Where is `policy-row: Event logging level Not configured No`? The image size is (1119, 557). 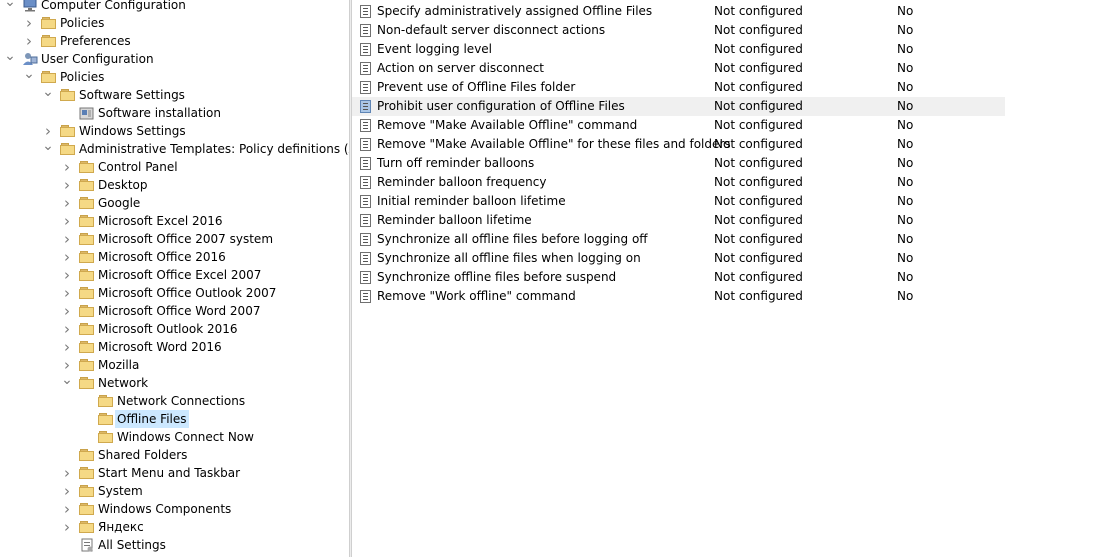 policy-row: Event logging level Not configured No is located at coordinates (678, 49).